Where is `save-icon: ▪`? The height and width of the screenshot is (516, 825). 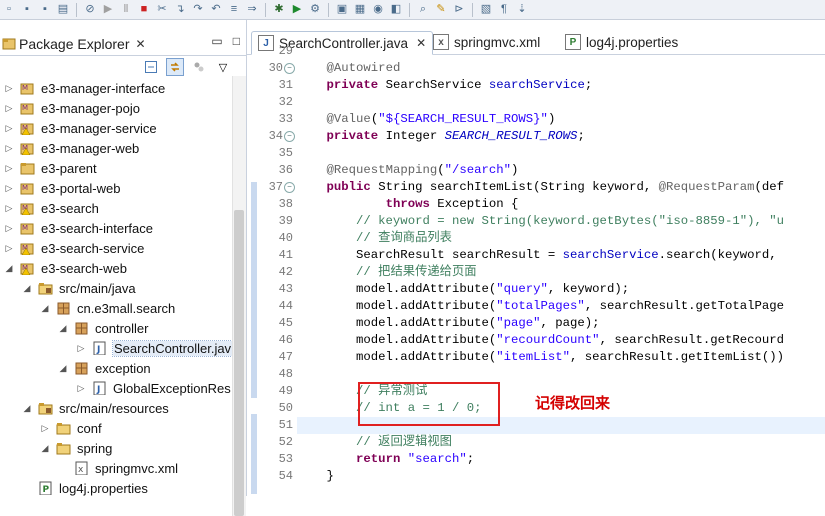
save-icon: ▪ is located at coordinates (27, 10).